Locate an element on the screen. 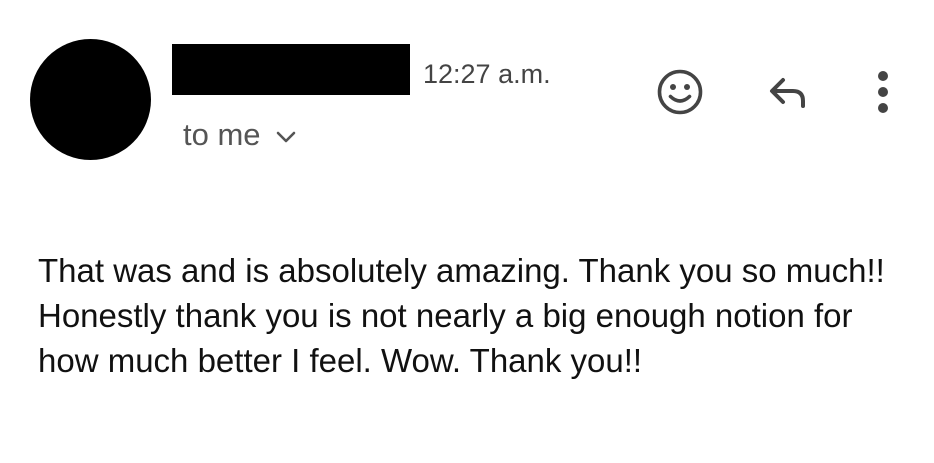  reply-arrow-icon is located at coordinates (787, 93).